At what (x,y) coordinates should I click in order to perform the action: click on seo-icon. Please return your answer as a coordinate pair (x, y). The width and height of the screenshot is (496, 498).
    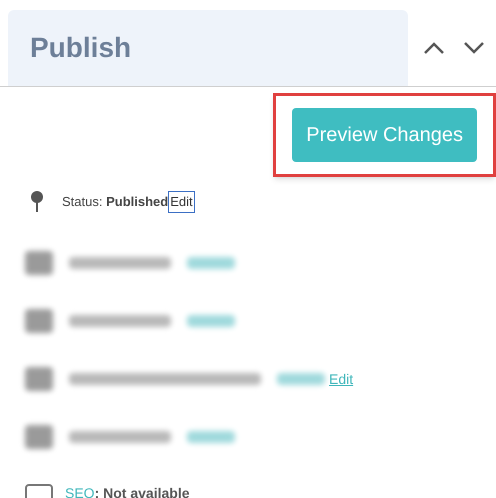
    Looking at the image, I should click on (39, 491).